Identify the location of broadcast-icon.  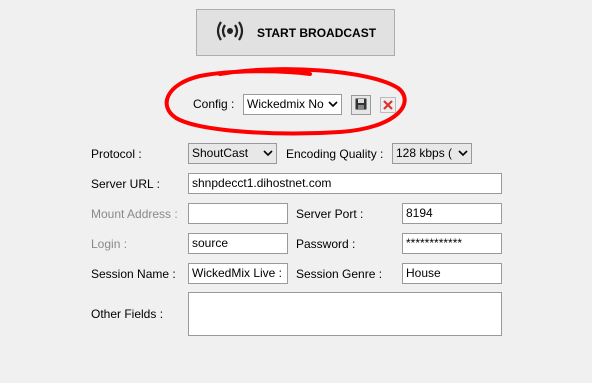
(230, 32).